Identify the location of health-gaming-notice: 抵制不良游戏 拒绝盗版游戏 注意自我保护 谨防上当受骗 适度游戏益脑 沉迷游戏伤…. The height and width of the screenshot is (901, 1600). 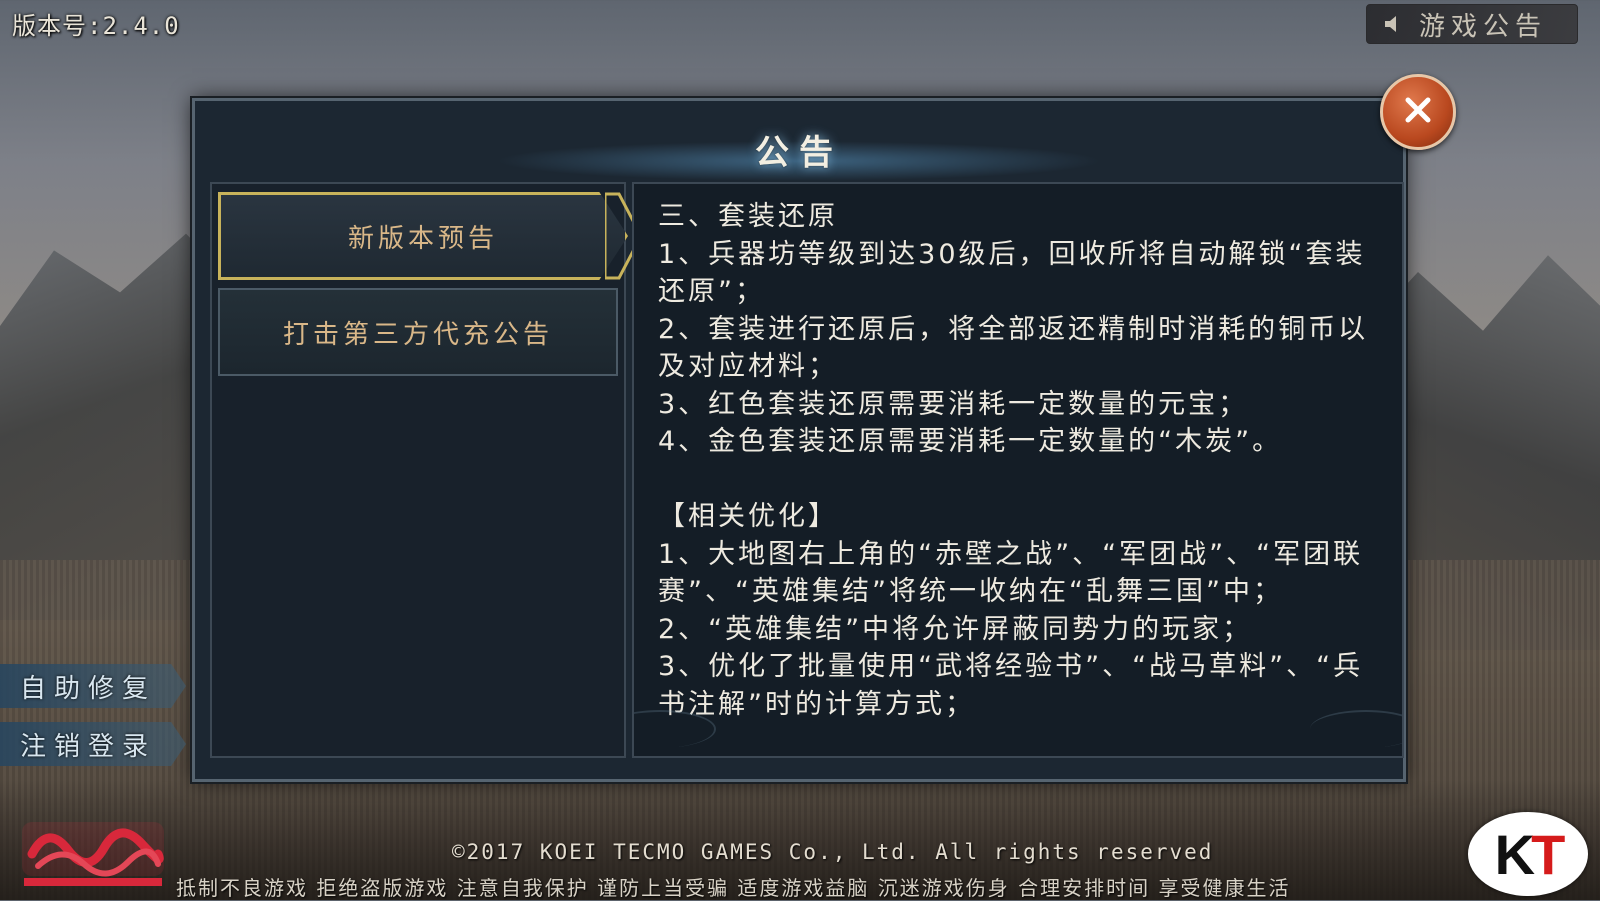
(733, 888).